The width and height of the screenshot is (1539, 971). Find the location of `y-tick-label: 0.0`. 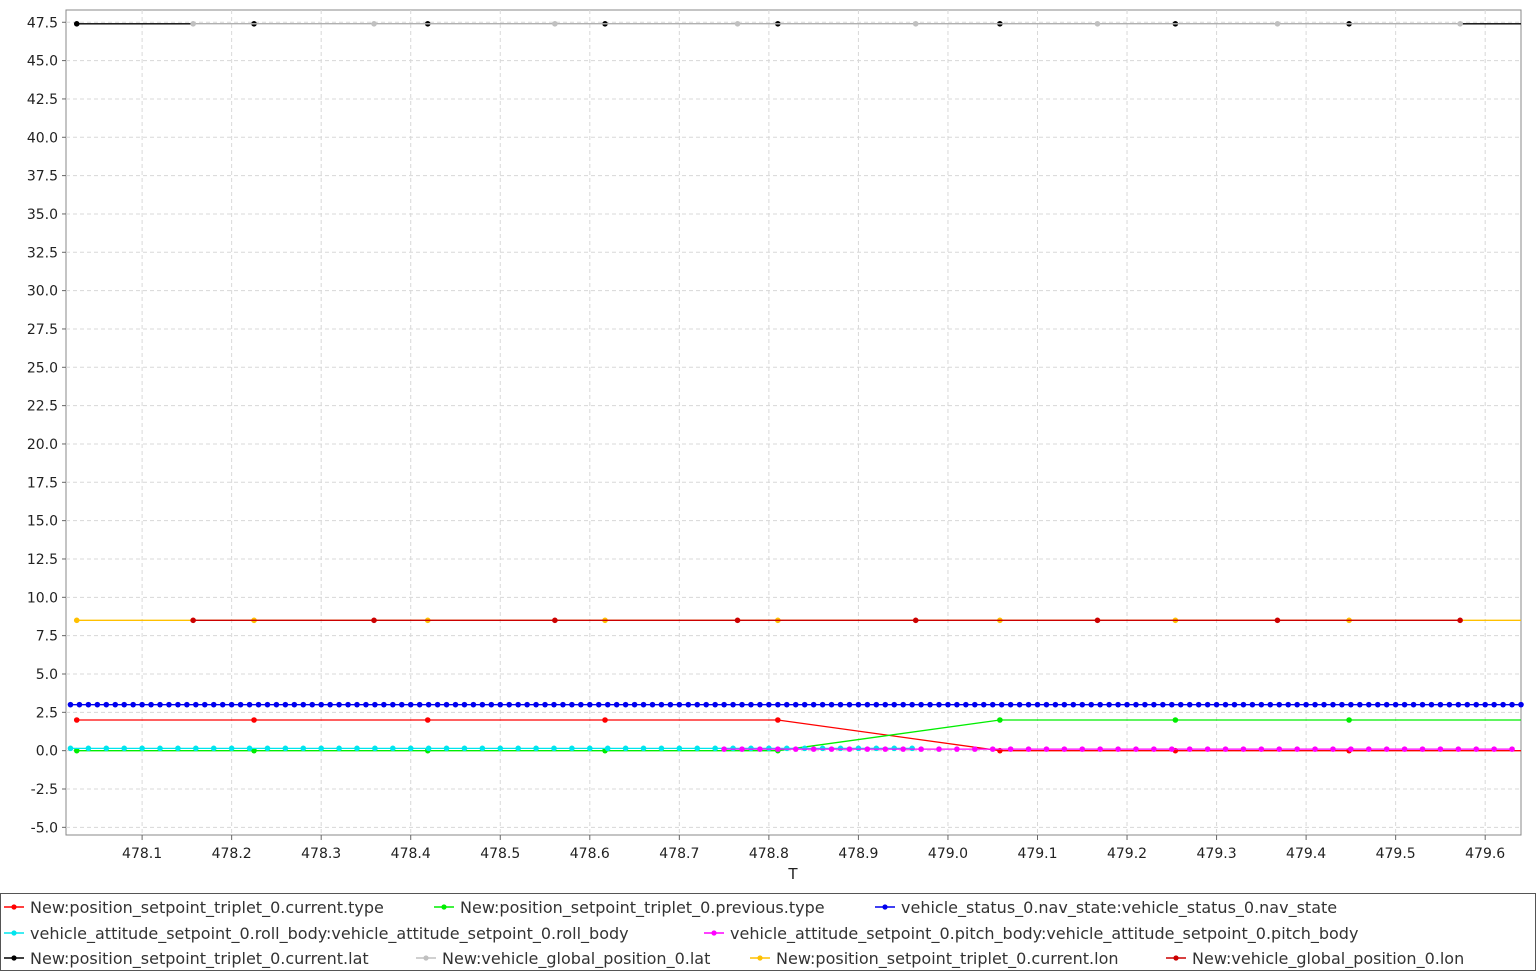

y-tick-label: 0.0 is located at coordinates (47, 752).